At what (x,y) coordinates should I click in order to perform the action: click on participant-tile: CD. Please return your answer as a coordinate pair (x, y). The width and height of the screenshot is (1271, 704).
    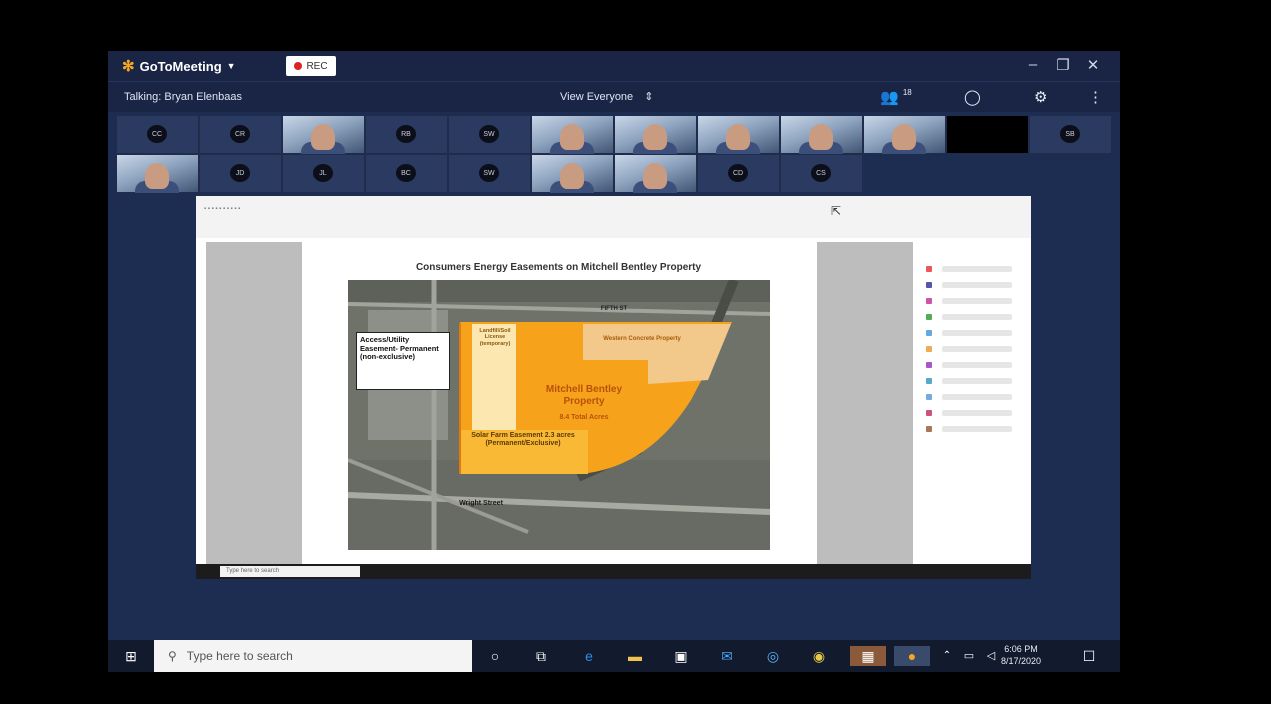
    Looking at the image, I should click on (738, 173).